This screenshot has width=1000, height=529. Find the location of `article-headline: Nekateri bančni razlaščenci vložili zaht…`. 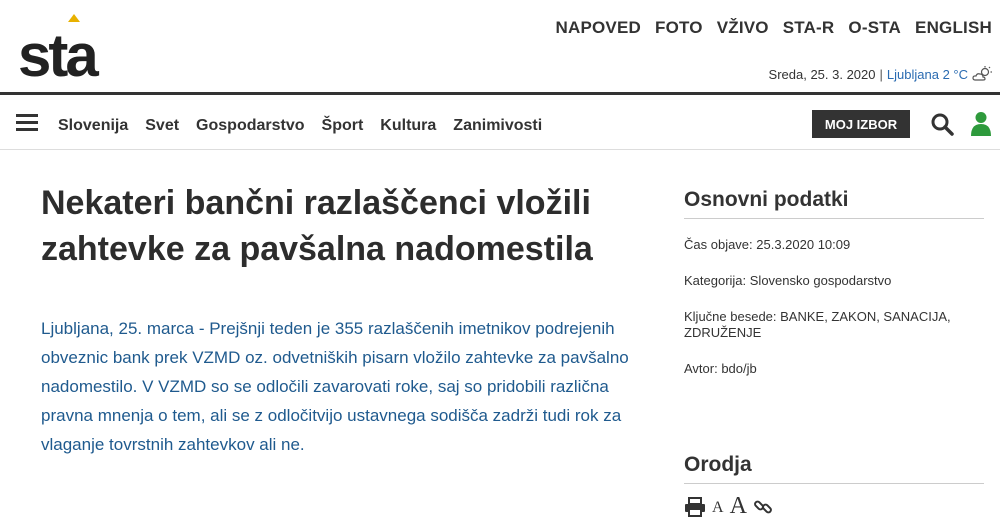

article-headline: Nekateri bančni razlaščenci vložili zaht… is located at coordinates (317, 226).